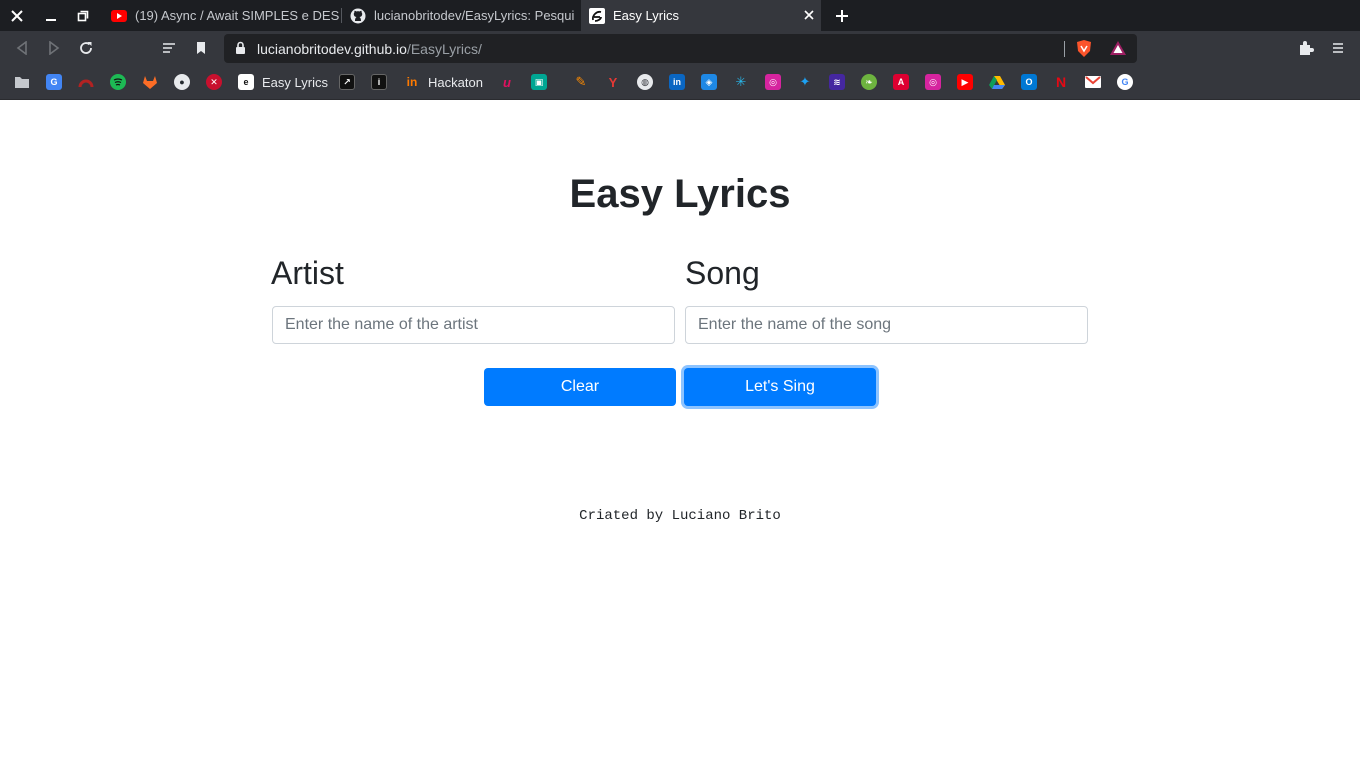 The image size is (1360, 768). I want to click on back-button, so click(22, 48).